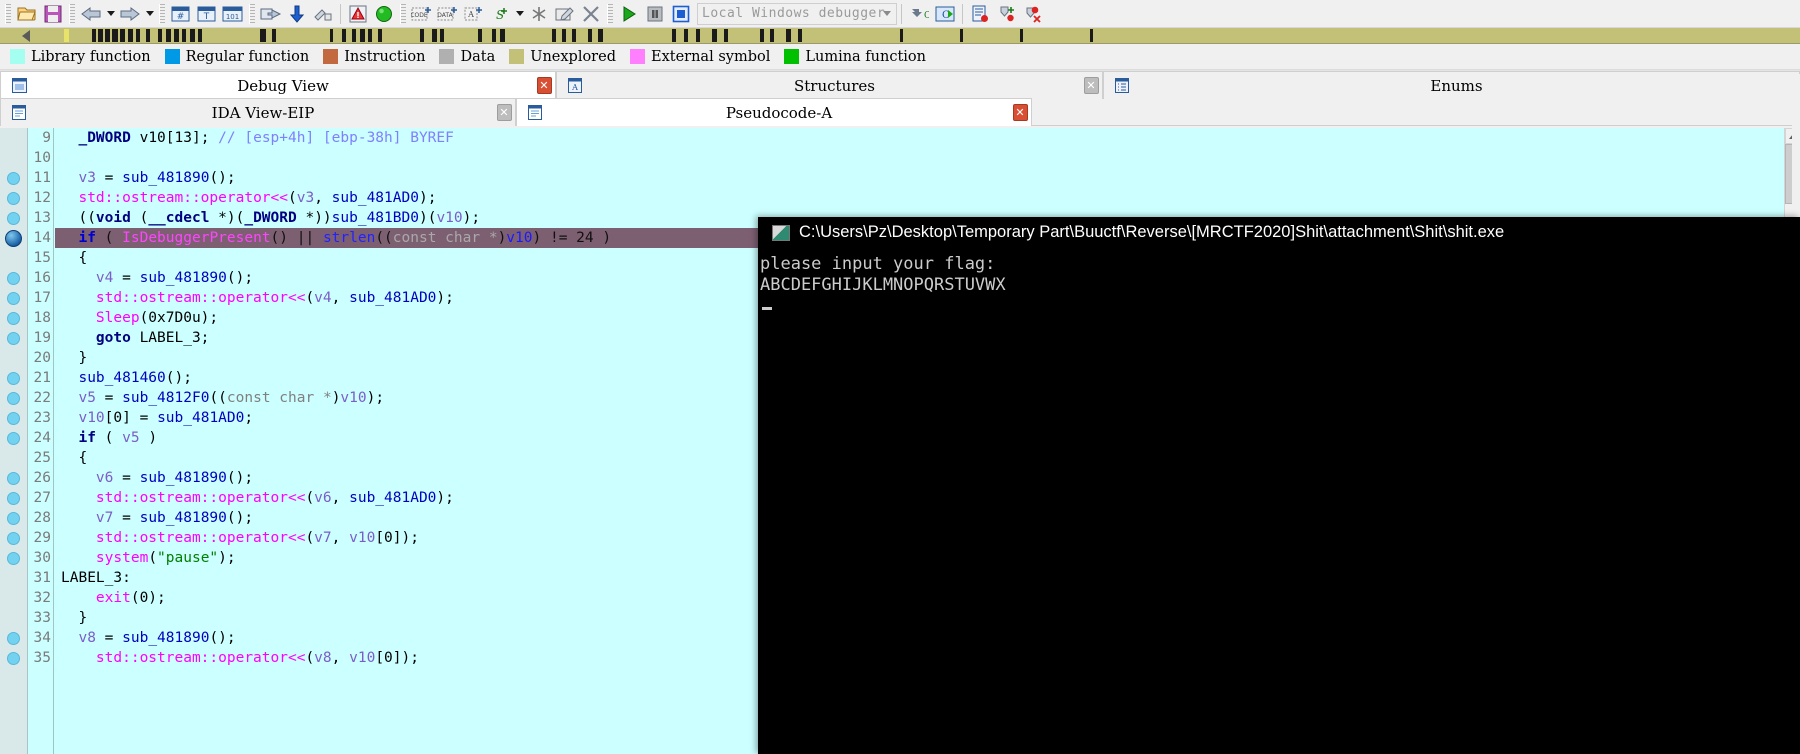  Describe the element at coordinates (1006, 14) in the screenshot. I see `add-breakpoint-icon` at that location.